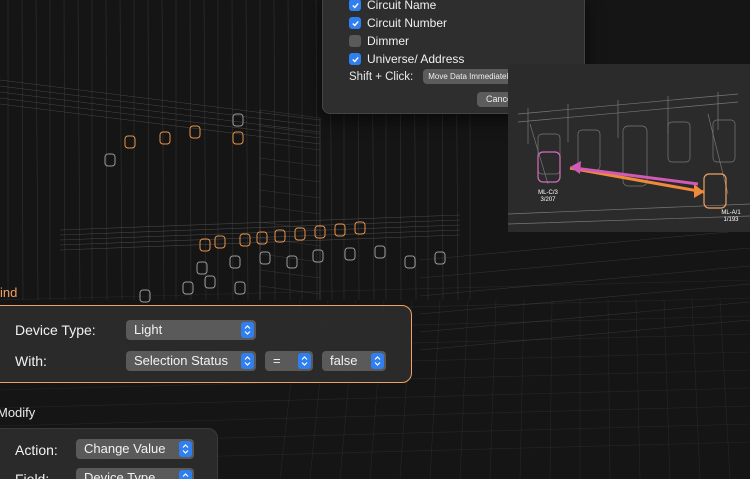 The width and height of the screenshot is (750, 479). What do you see at coordinates (381, 76) in the screenshot?
I see `shift-click-label: Shift + Click:` at bounding box center [381, 76].